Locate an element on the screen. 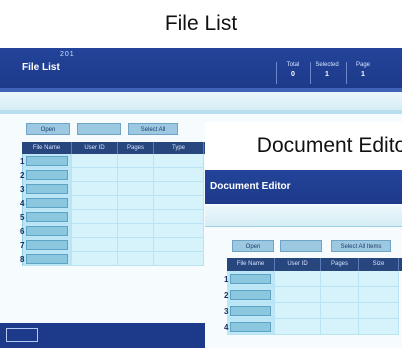  column-user-id: User ID is located at coordinates (95, 148).